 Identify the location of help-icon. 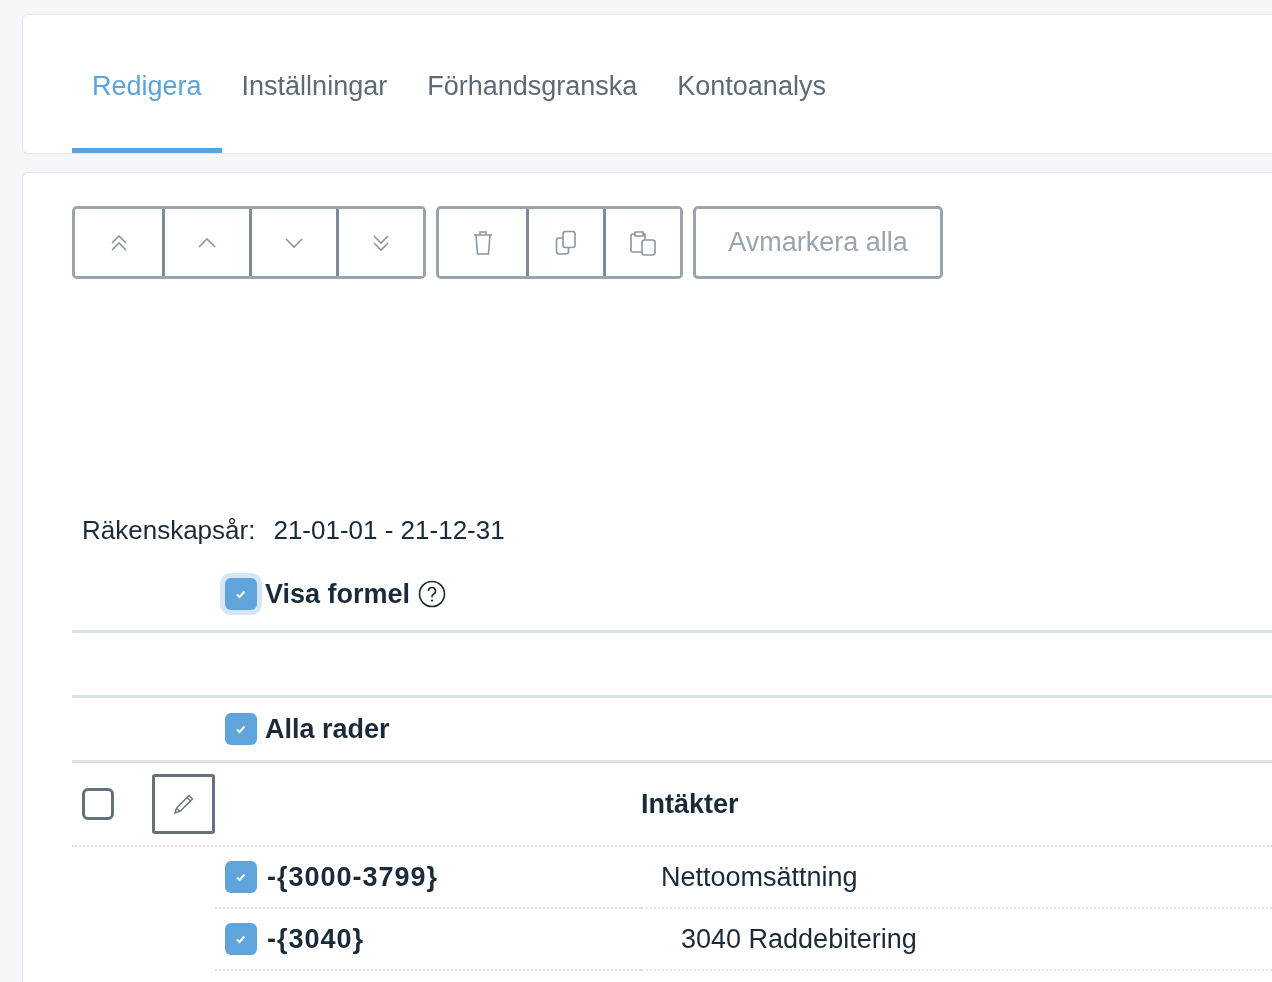
(432, 594).